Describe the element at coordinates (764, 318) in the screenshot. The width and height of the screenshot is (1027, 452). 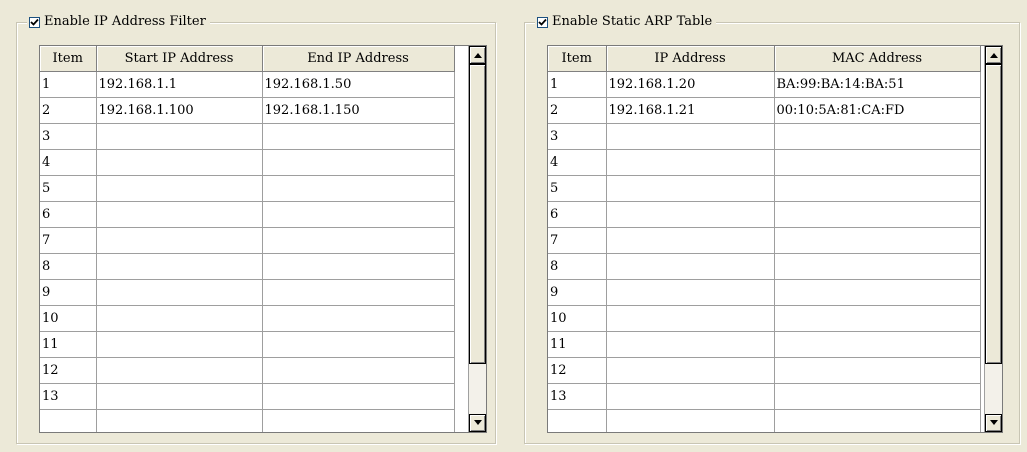
I see `table-row: 10` at that location.